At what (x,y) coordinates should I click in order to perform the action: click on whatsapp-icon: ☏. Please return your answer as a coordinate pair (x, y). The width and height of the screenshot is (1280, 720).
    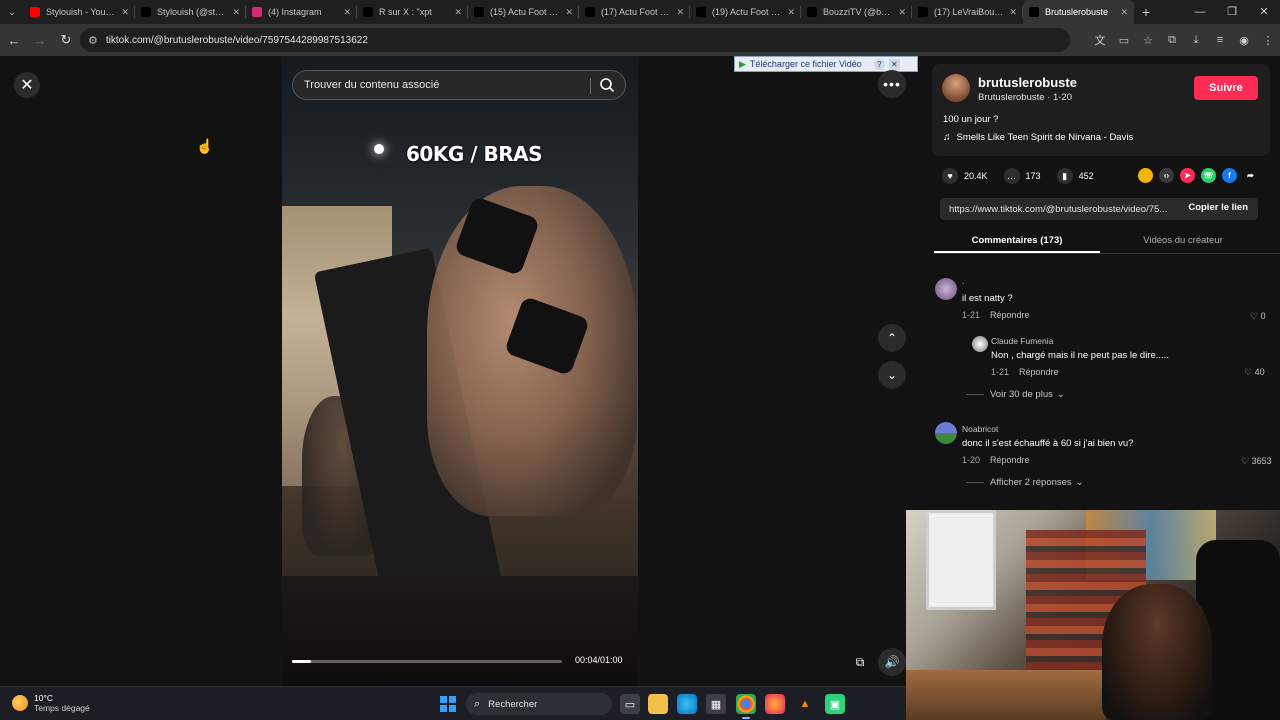
    Looking at the image, I should click on (1208, 175).